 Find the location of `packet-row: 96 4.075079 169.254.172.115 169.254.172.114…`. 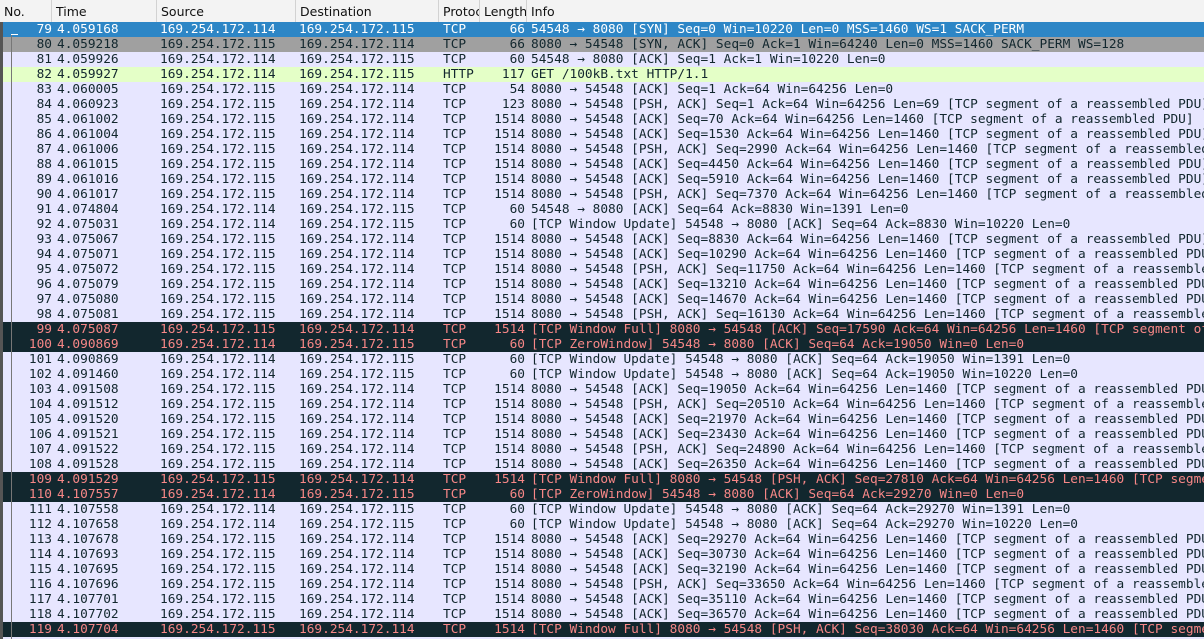

packet-row: 96 4.075079 169.254.172.115 169.254.172.114… is located at coordinates (602, 284).